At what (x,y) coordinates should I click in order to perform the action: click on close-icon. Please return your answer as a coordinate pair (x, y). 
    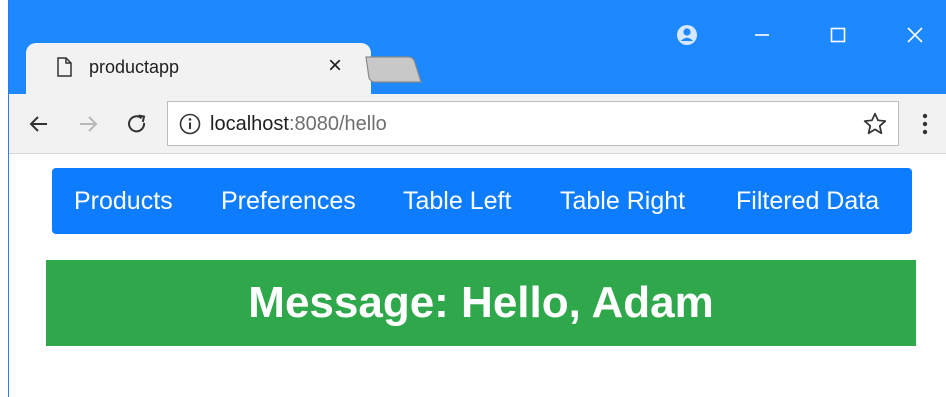
    Looking at the image, I should click on (915, 35).